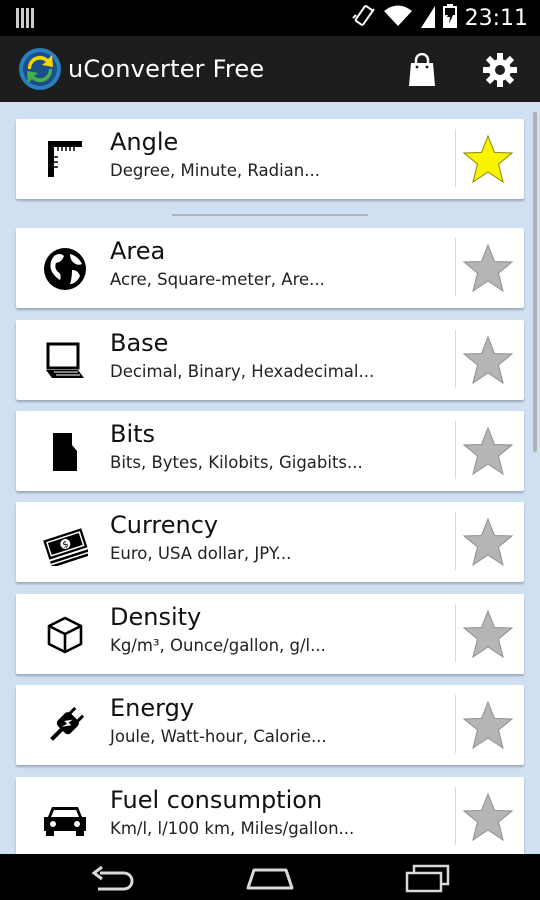 The width and height of the screenshot is (540, 900). I want to click on item-title: Energy, so click(152, 708).